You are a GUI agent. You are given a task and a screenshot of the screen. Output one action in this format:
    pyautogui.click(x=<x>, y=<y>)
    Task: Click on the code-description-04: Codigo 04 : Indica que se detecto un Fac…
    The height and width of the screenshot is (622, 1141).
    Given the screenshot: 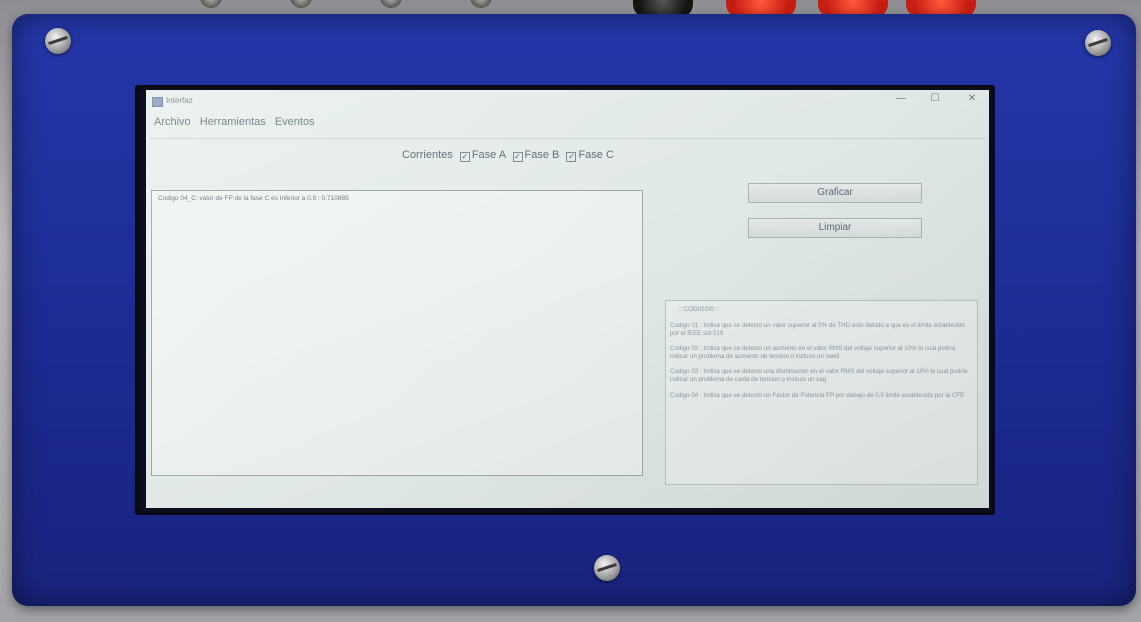 What is the action you would take?
    pyautogui.click(x=817, y=395)
    